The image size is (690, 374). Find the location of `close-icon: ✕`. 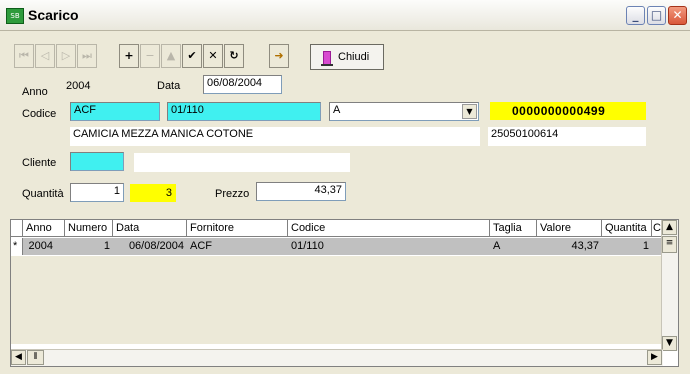

close-icon: ✕ is located at coordinates (677, 15).